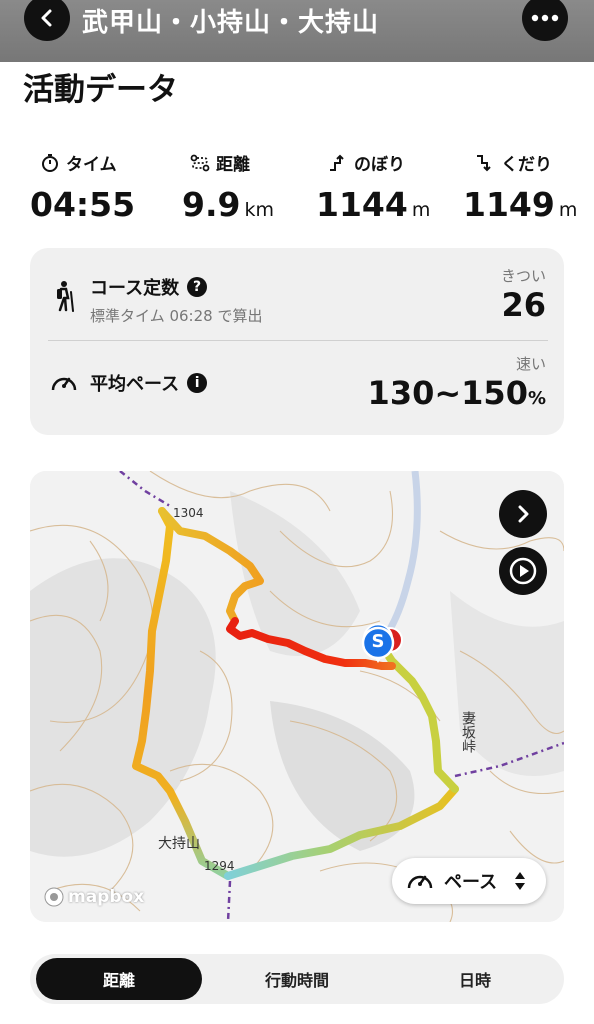 The width and height of the screenshot is (594, 1024). Describe the element at coordinates (378, 641) in the screenshot. I see `start-marker-label: S` at that location.